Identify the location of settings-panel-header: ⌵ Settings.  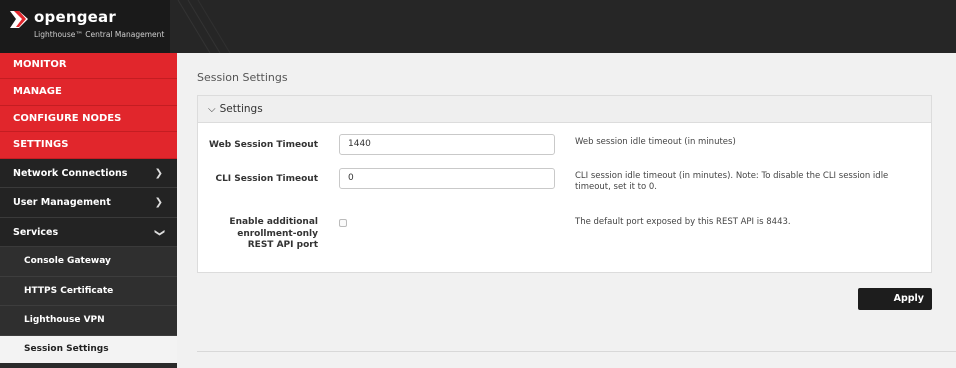
(564, 109).